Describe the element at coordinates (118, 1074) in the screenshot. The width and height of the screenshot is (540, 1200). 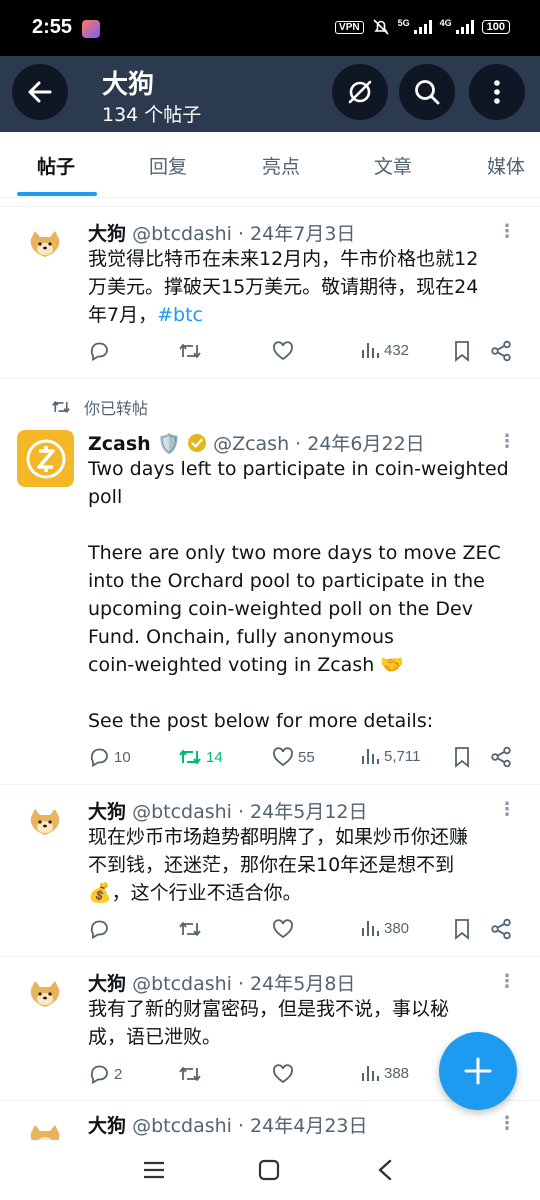
I see `reply-count: 2` at that location.